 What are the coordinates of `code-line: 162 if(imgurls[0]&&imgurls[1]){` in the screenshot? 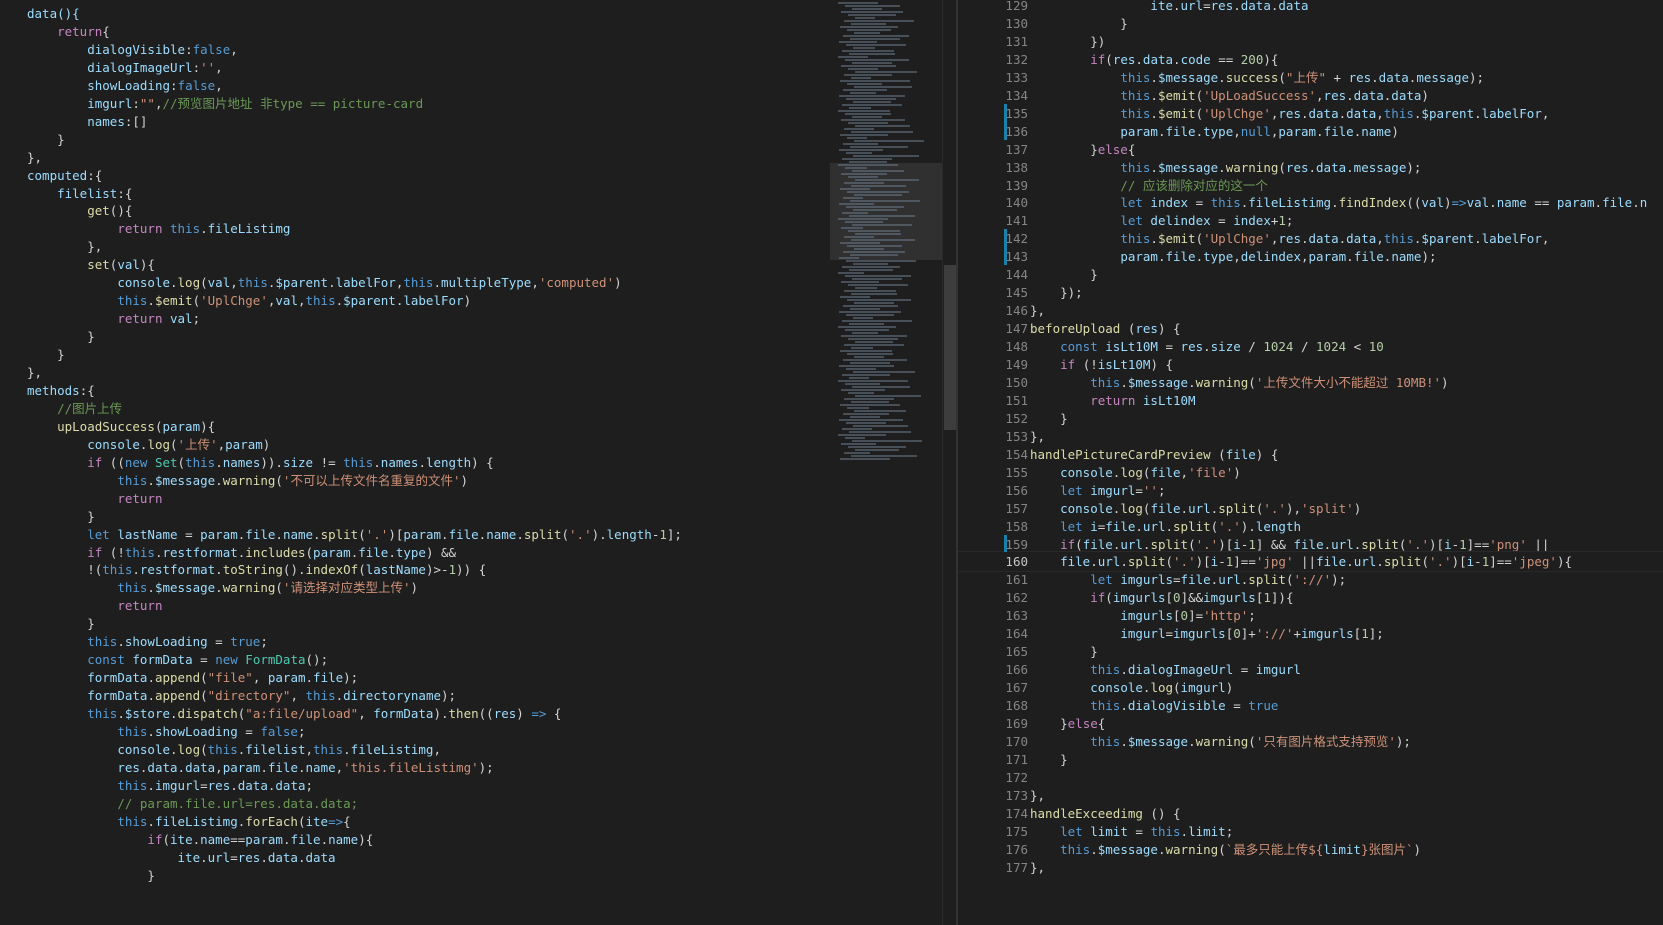 It's located at (1310, 597).